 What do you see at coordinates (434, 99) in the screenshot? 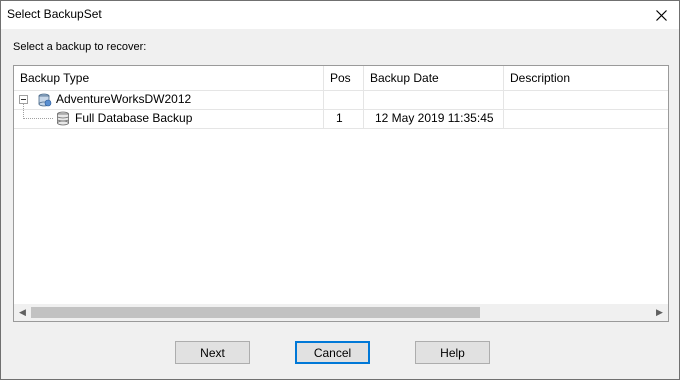
I see `cell-backup-date` at bounding box center [434, 99].